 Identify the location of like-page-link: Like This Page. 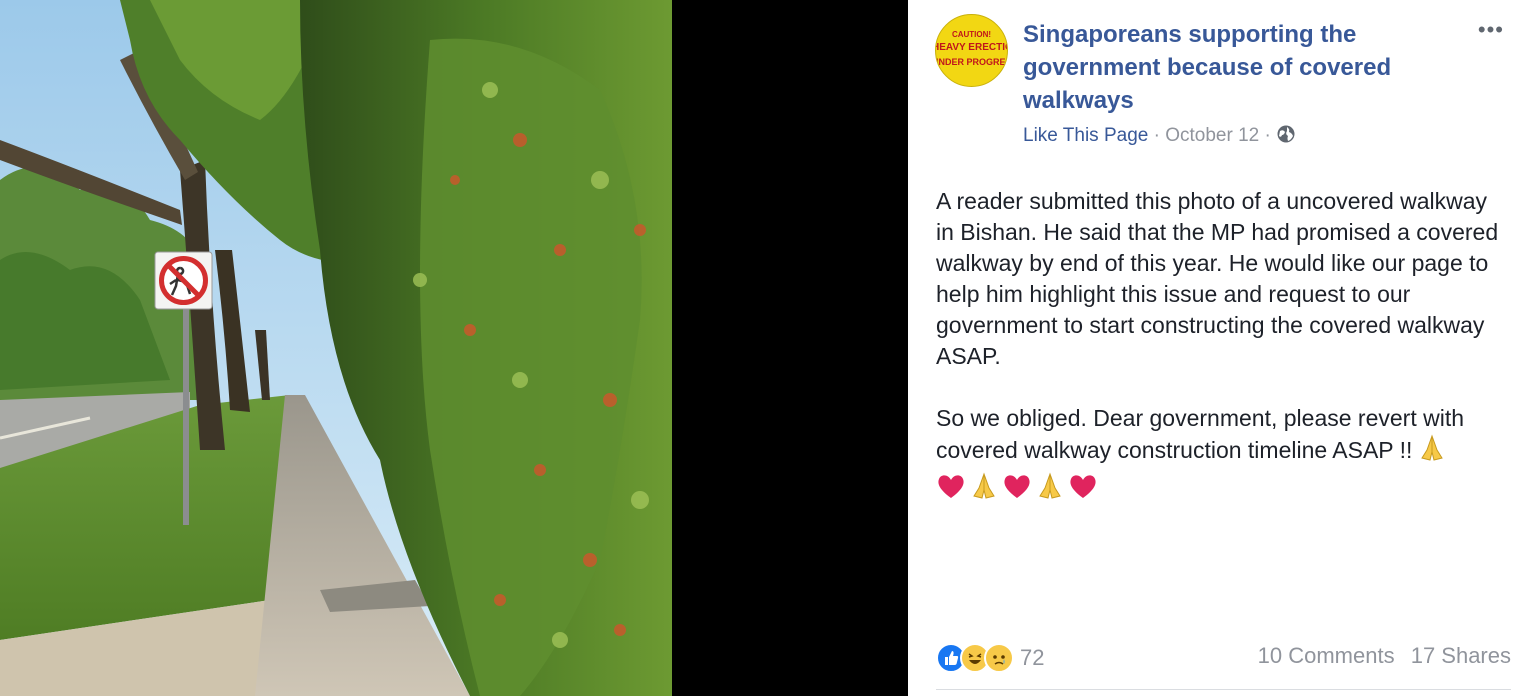
(1085, 135).